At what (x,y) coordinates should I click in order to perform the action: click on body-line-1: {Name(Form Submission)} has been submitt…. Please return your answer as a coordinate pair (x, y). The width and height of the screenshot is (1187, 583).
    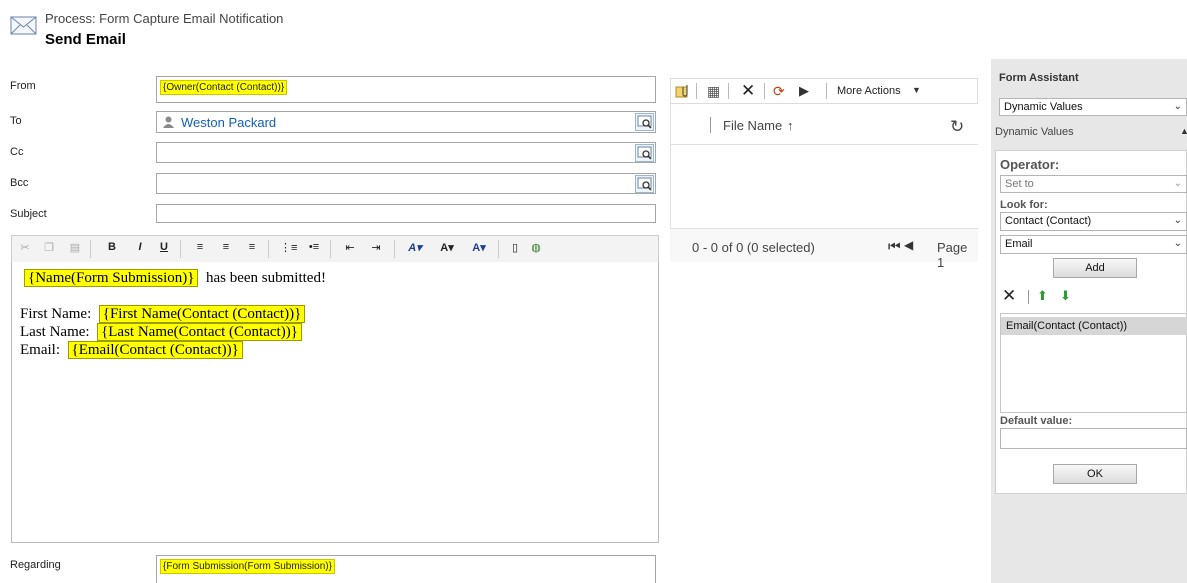
    Looking at the image, I should click on (175, 278).